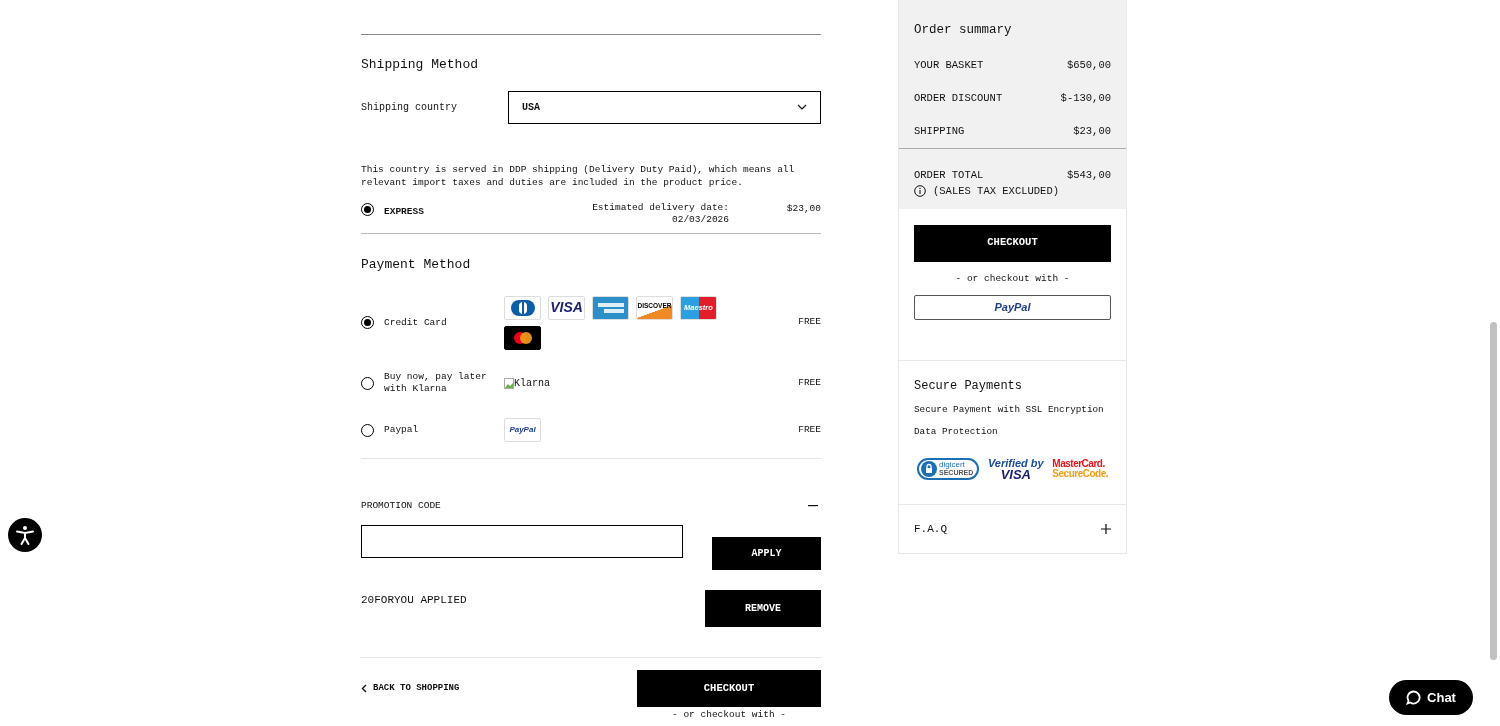 The image size is (1500, 726). What do you see at coordinates (1414, 697) in the screenshot?
I see `chat-bubble-icon` at bounding box center [1414, 697].